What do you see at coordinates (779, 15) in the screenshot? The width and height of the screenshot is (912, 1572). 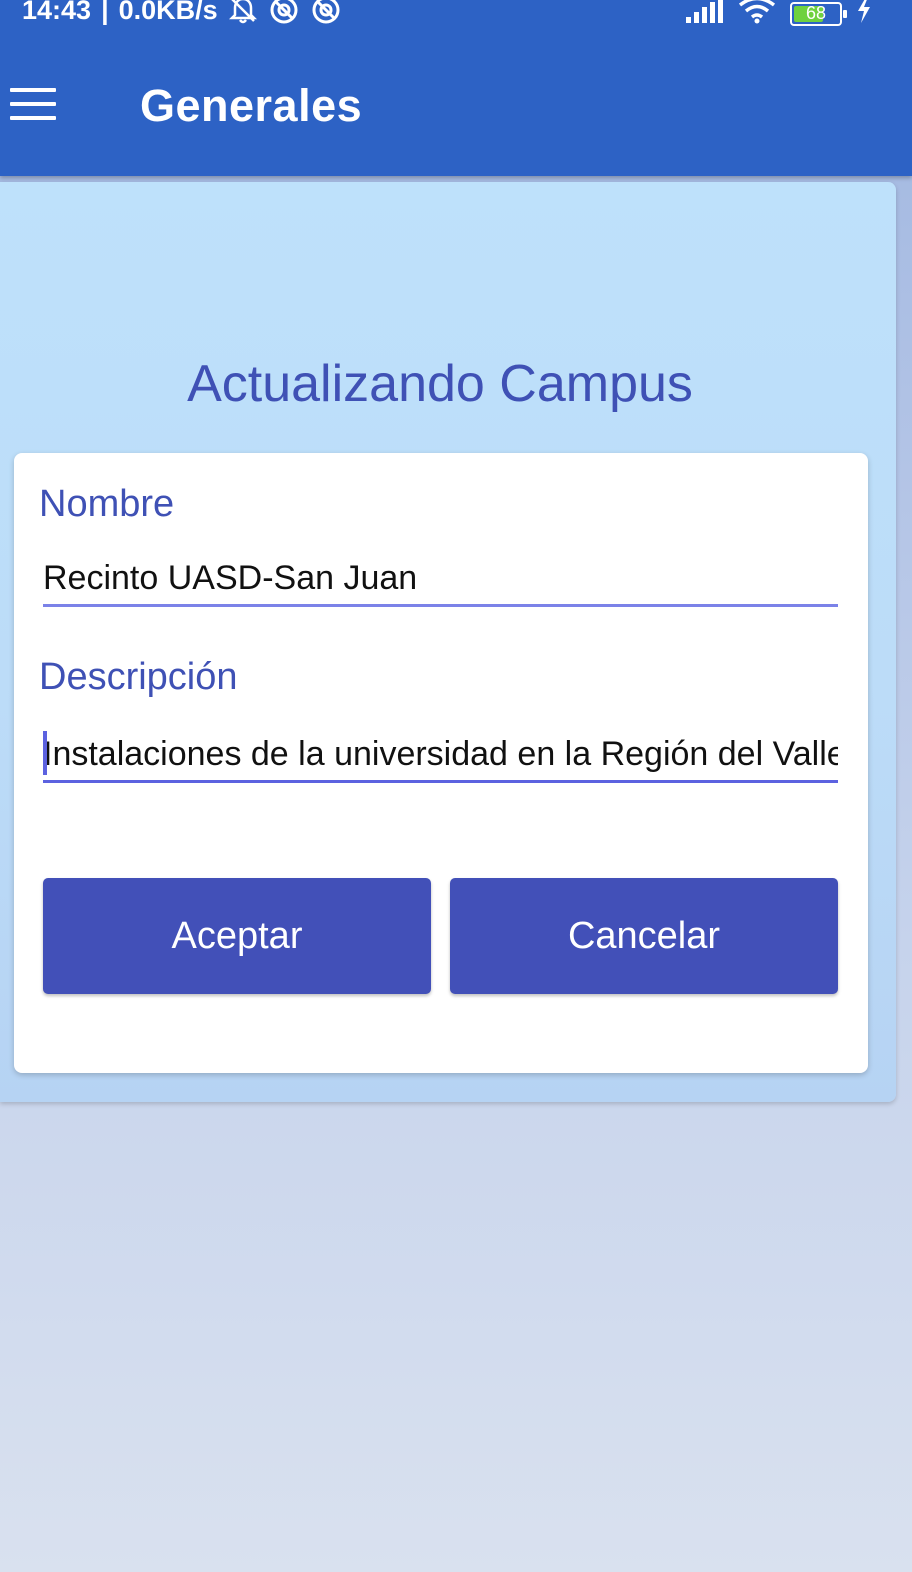 I see `status-right: 68` at bounding box center [779, 15].